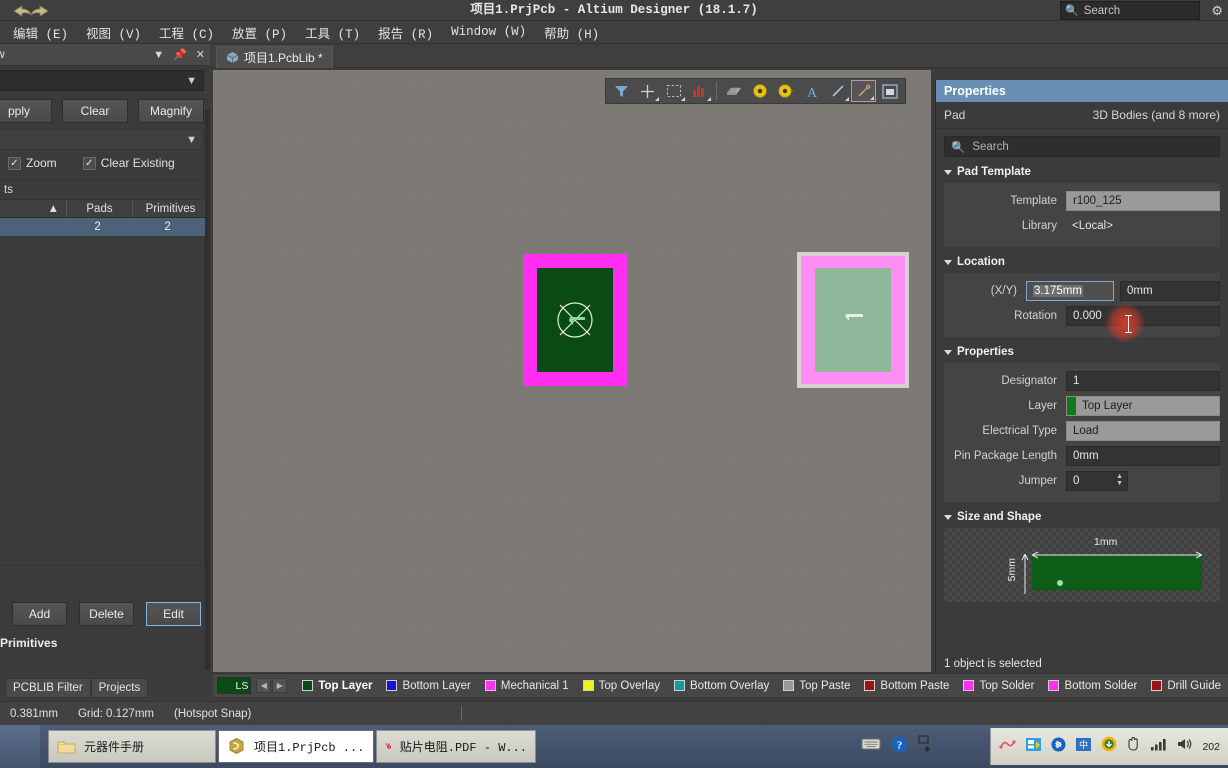 The width and height of the screenshot is (1228, 768). I want to click on gear-icon: ⚙, so click(1217, 11).